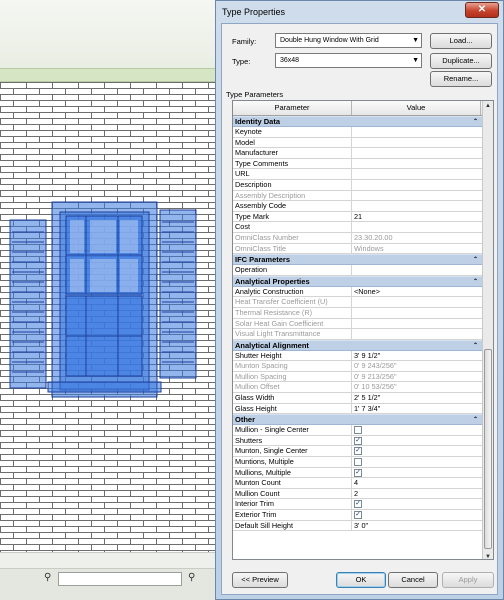 Image resolution: width=504 pixels, height=600 pixels. I want to click on parameter-value: Windows, so click(417, 249).